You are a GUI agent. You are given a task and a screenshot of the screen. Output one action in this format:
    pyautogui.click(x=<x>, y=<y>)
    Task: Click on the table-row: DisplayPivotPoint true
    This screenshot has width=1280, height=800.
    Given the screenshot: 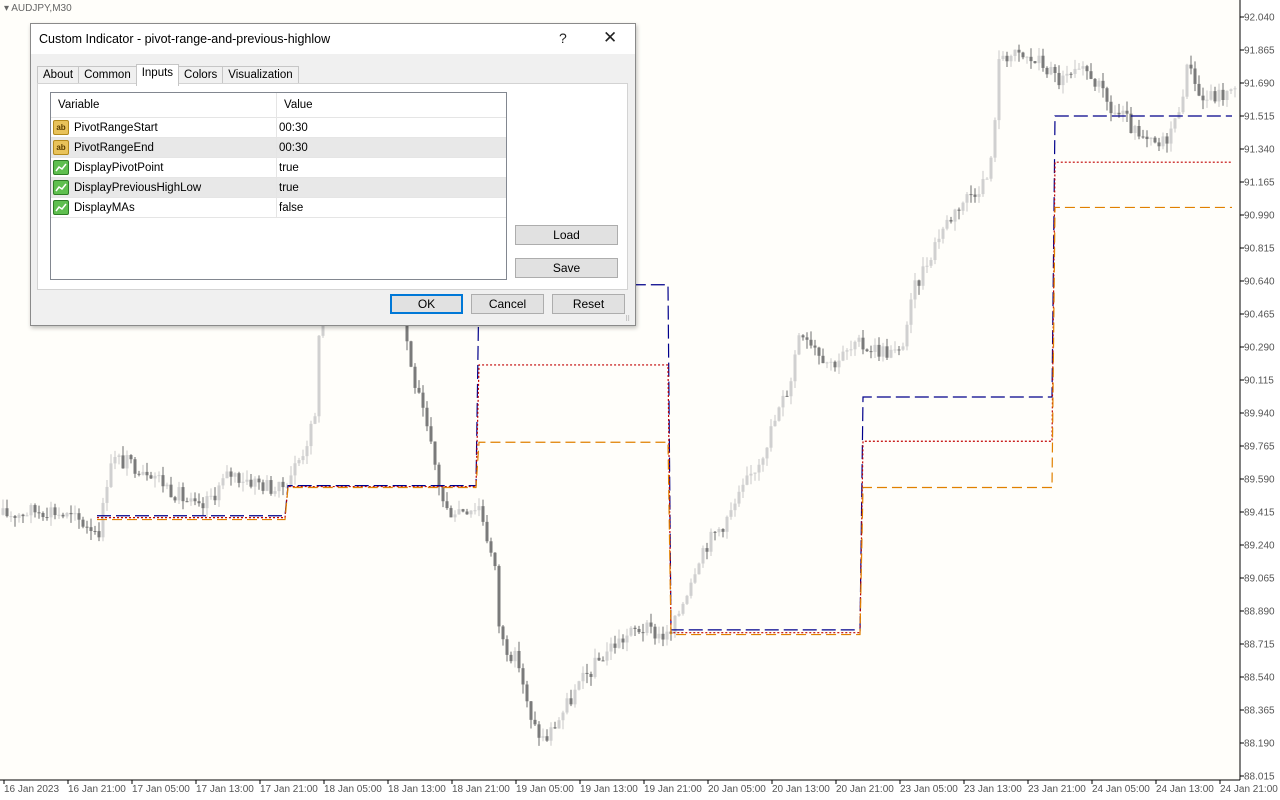 What is the action you would take?
    pyautogui.click(x=278, y=168)
    